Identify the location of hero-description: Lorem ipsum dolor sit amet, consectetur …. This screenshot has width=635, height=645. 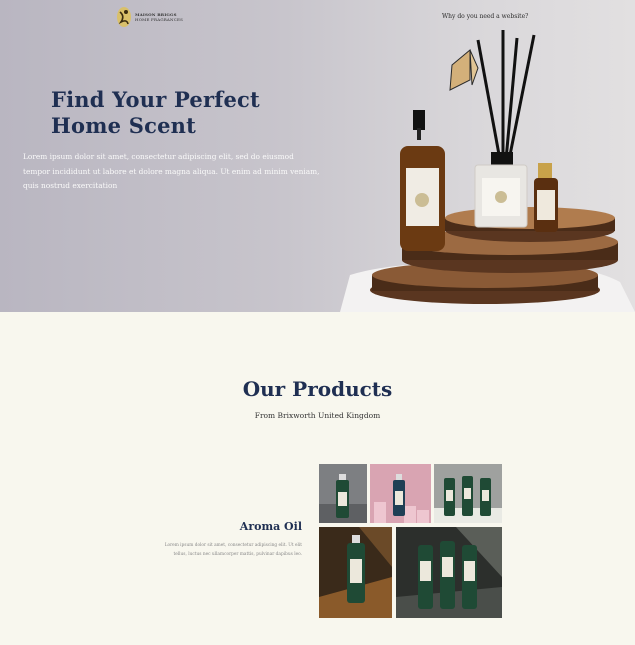
(171, 171).